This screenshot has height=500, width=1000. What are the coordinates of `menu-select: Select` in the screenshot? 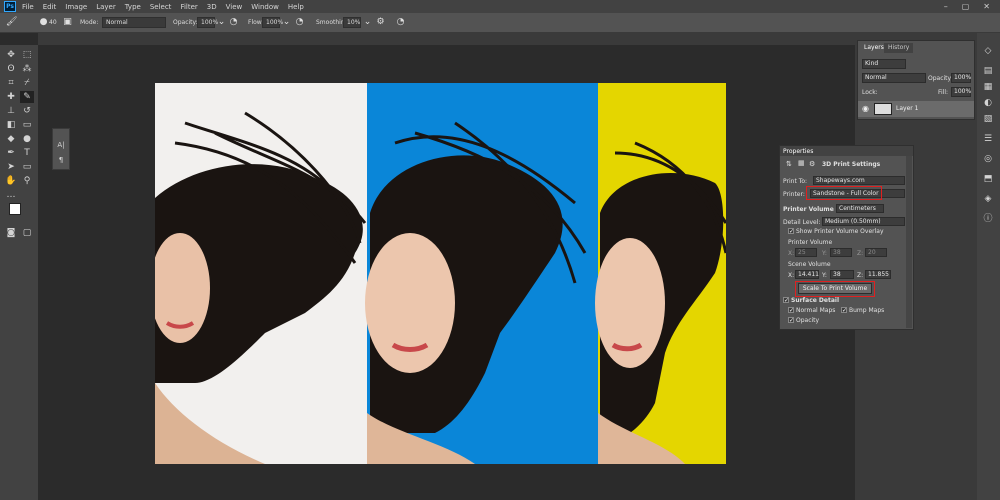 It's located at (161, 7).